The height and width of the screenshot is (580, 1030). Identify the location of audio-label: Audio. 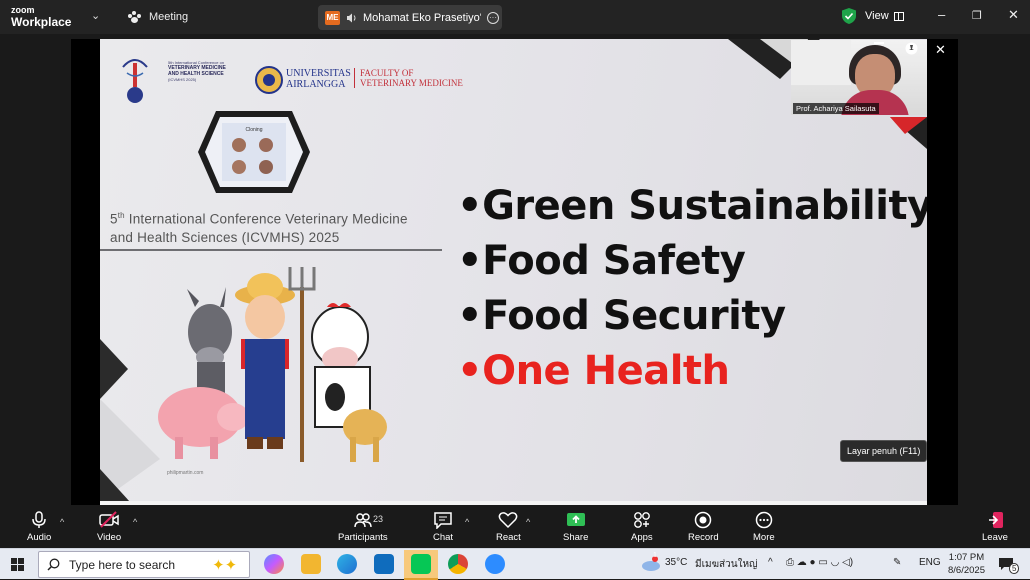
(39, 537).